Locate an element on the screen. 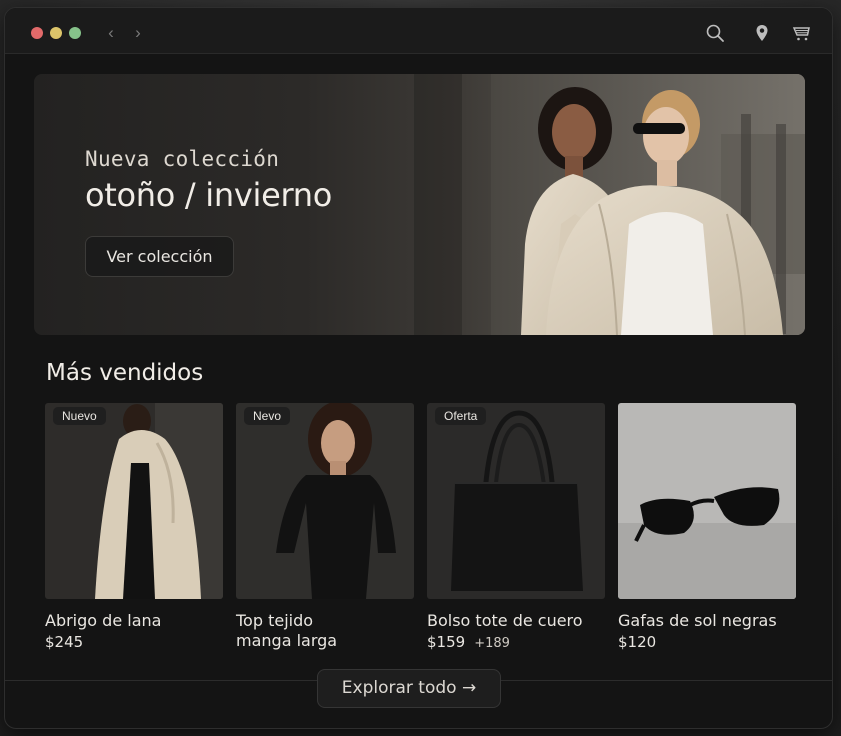 The image size is (841, 736). product-image-leather-tote: Oferta is located at coordinates (516, 501).